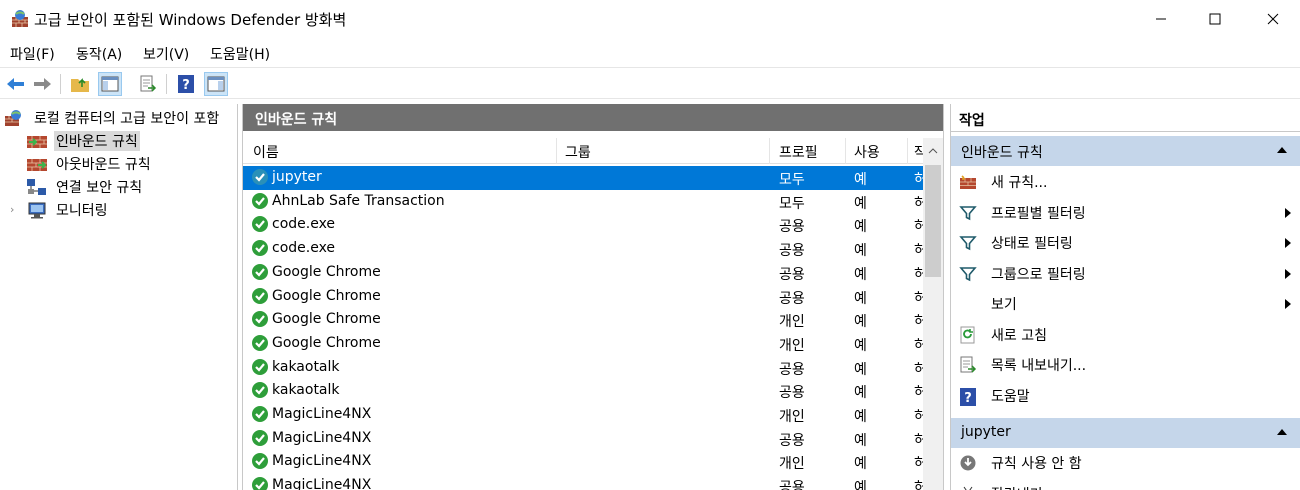 The width and height of the screenshot is (1300, 490). I want to click on forward-button, so click(42, 84).